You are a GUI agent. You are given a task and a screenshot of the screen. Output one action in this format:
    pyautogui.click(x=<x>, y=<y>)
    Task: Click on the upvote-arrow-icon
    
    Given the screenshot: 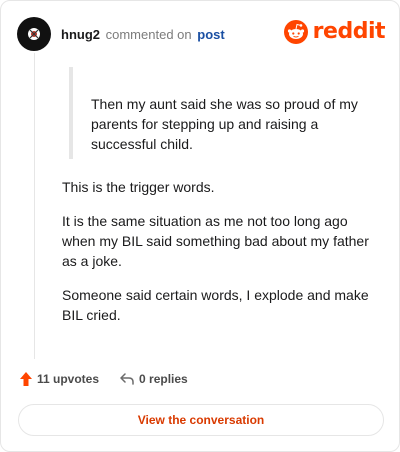 What is the action you would take?
    pyautogui.click(x=26, y=379)
    